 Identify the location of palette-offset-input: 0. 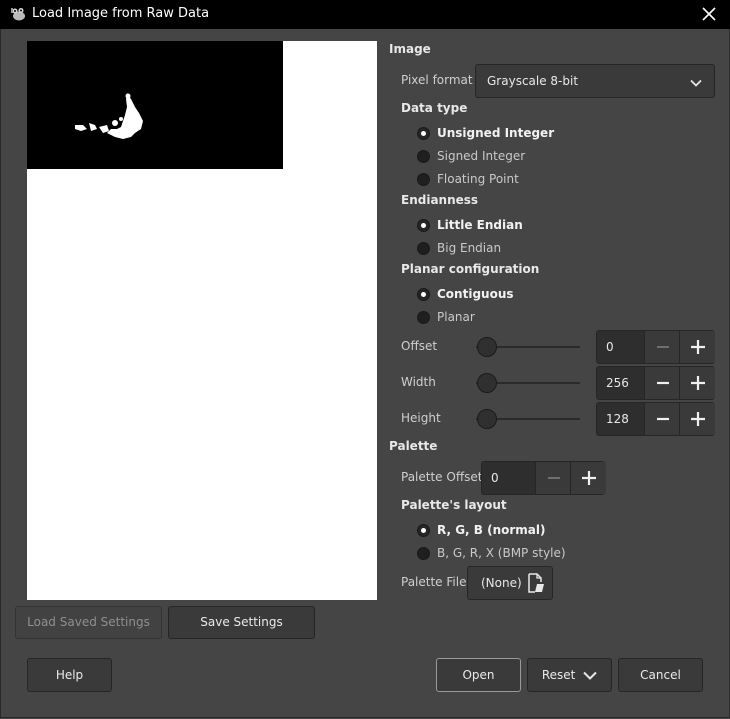
(495, 478).